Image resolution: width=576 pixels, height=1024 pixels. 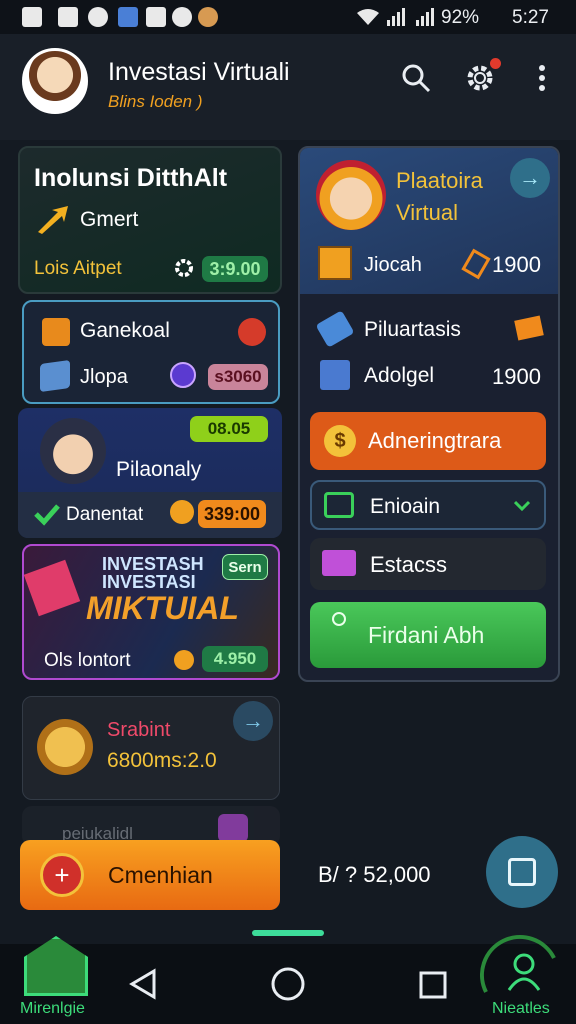 I want to click on coin-icon: $, so click(x=340, y=441).